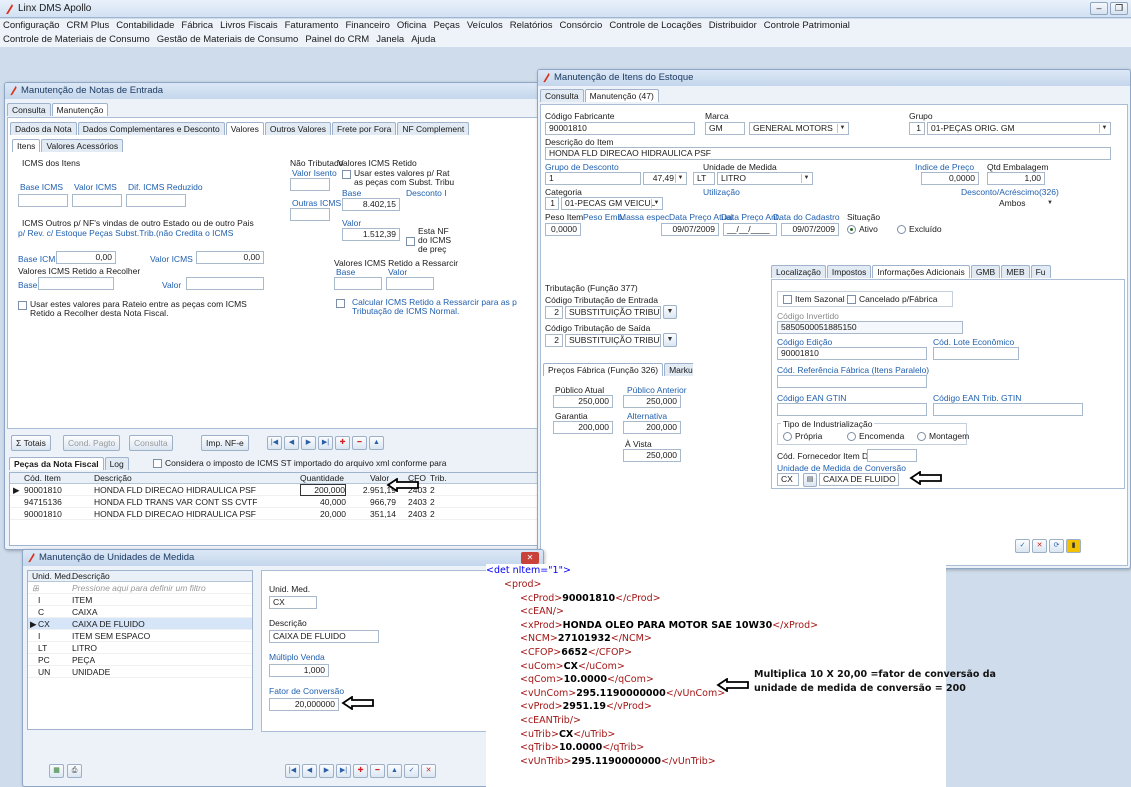  I want to click on lookup-icon: ▤, so click(810, 480).